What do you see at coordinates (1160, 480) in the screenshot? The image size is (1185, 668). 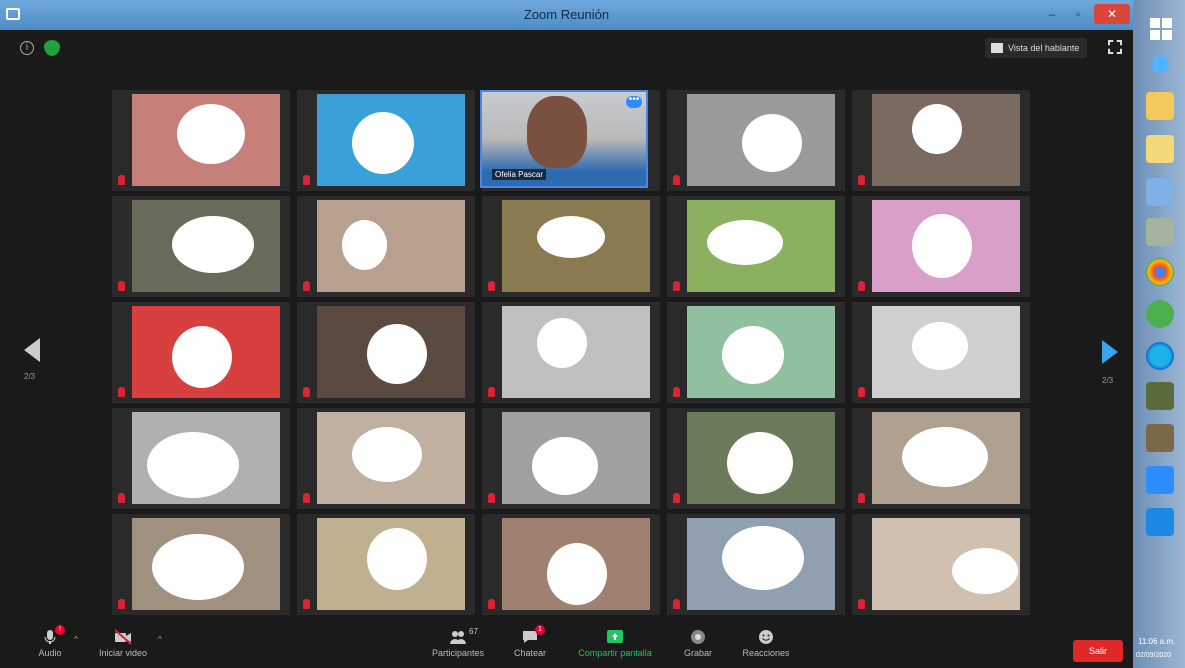 I see `zoom-taskbar-icon` at bounding box center [1160, 480].